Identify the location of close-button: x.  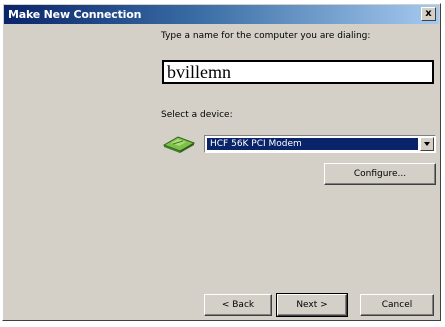
(428, 14).